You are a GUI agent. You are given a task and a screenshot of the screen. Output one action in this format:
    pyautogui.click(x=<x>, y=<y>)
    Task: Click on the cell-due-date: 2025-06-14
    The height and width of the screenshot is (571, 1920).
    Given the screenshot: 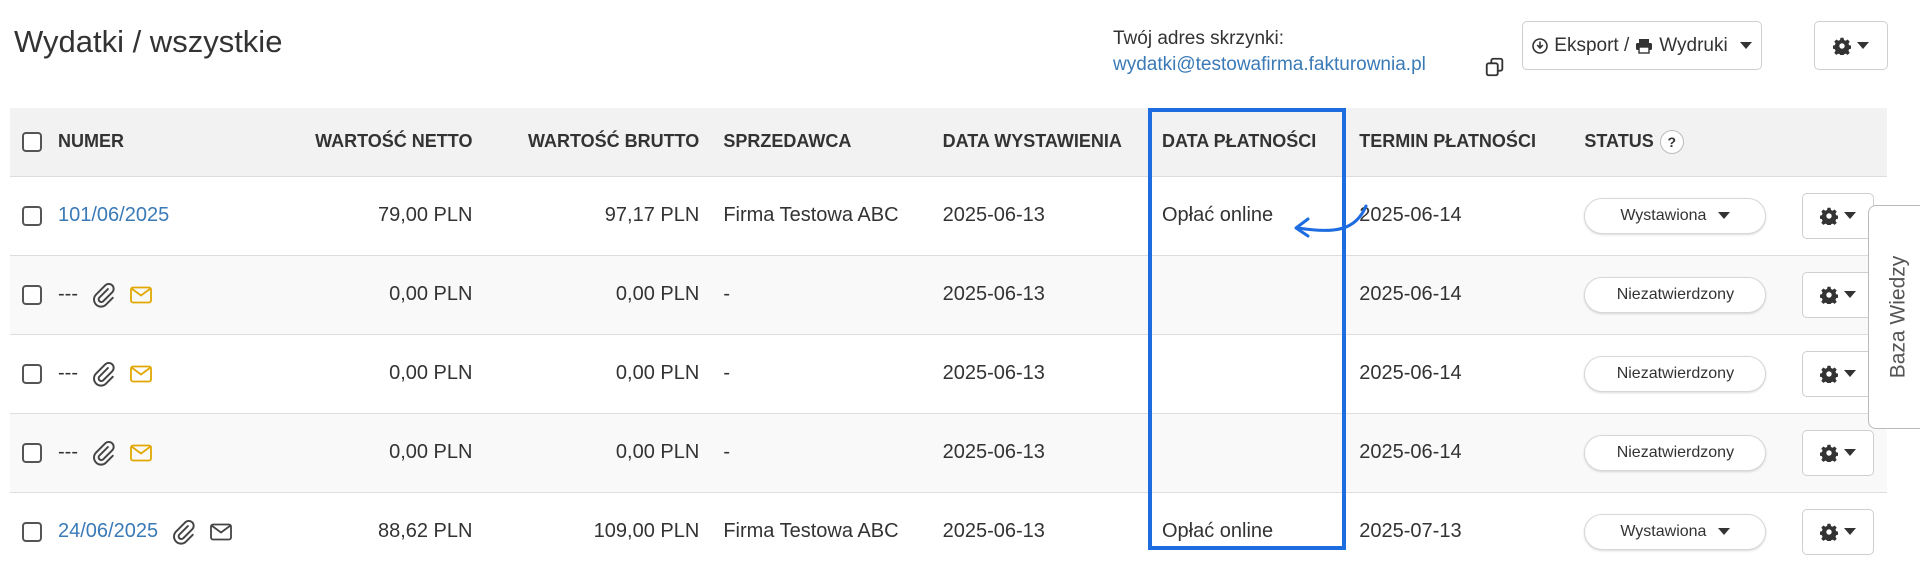 What is the action you would take?
    pyautogui.click(x=1460, y=373)
    